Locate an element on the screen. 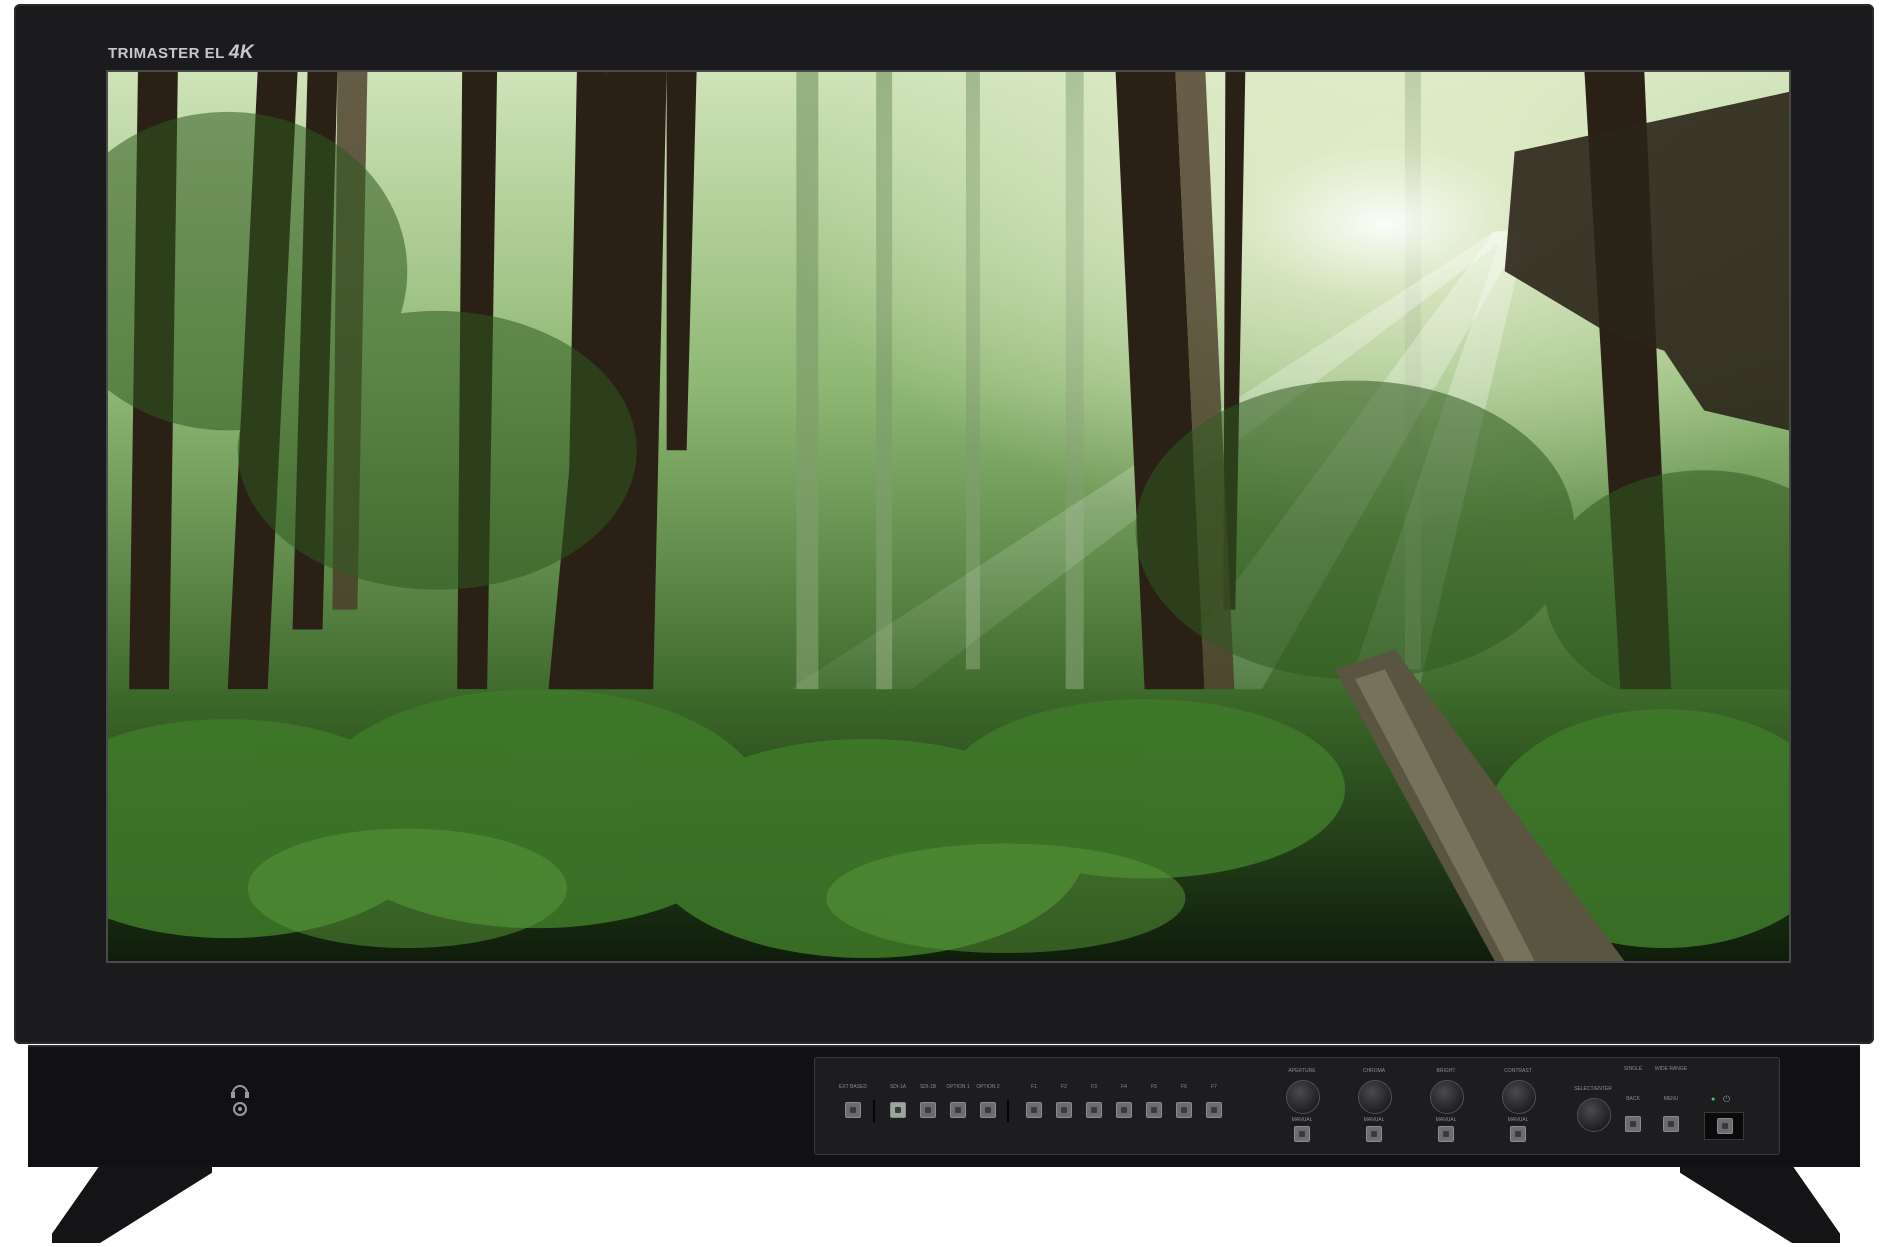 The height and width of the screenshot is (1247, 1887). contrast-manual-button is located at coordinates (1518, 1134).